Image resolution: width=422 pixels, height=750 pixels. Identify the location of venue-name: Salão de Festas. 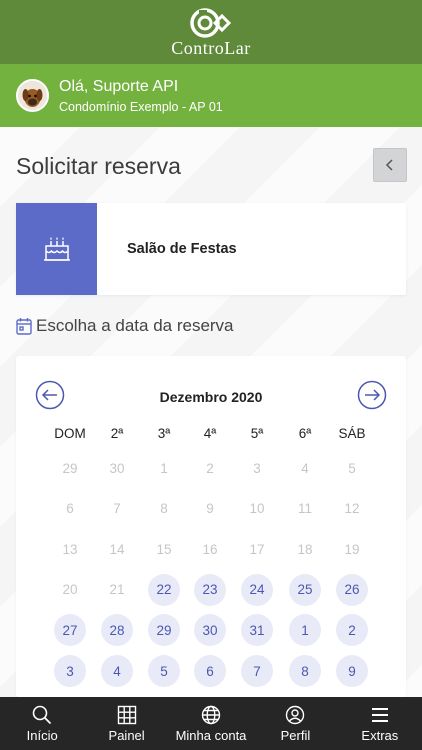
(182, 249).